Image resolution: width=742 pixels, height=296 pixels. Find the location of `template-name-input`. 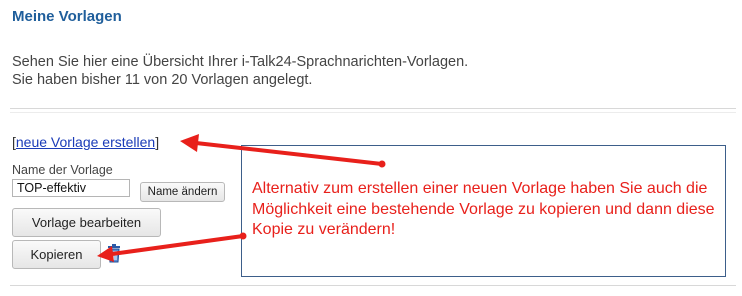

template-name-input is located at coordinates (71, 188).